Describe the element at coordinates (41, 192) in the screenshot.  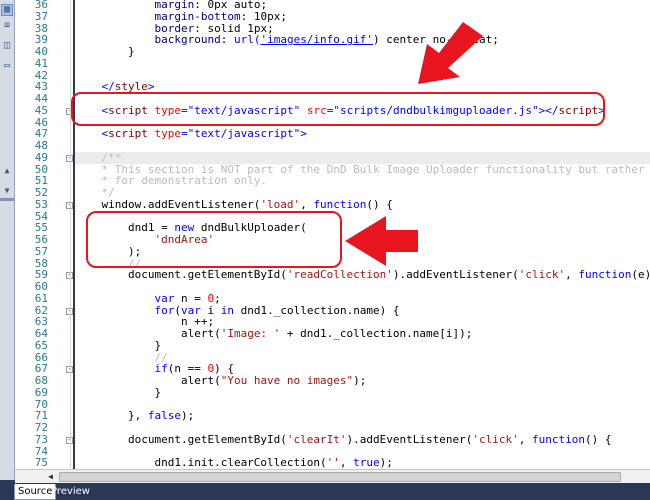
I see `line-number: 52` at that location.